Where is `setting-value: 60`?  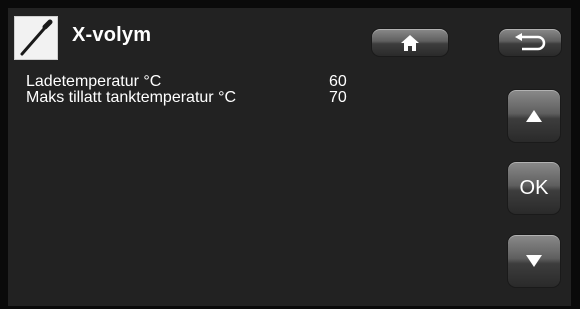
setting-value: 60 is located at coordinates (338, 81).